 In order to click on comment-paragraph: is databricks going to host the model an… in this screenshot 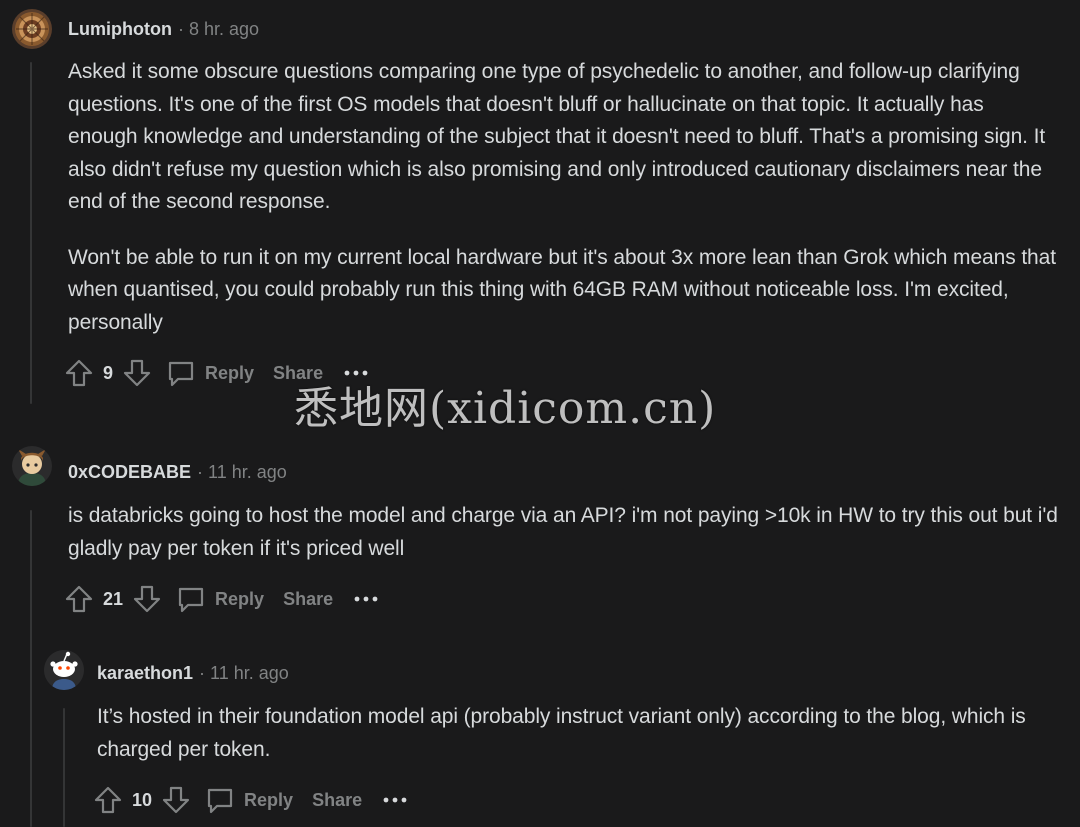, I will do `click(563, 532)`.